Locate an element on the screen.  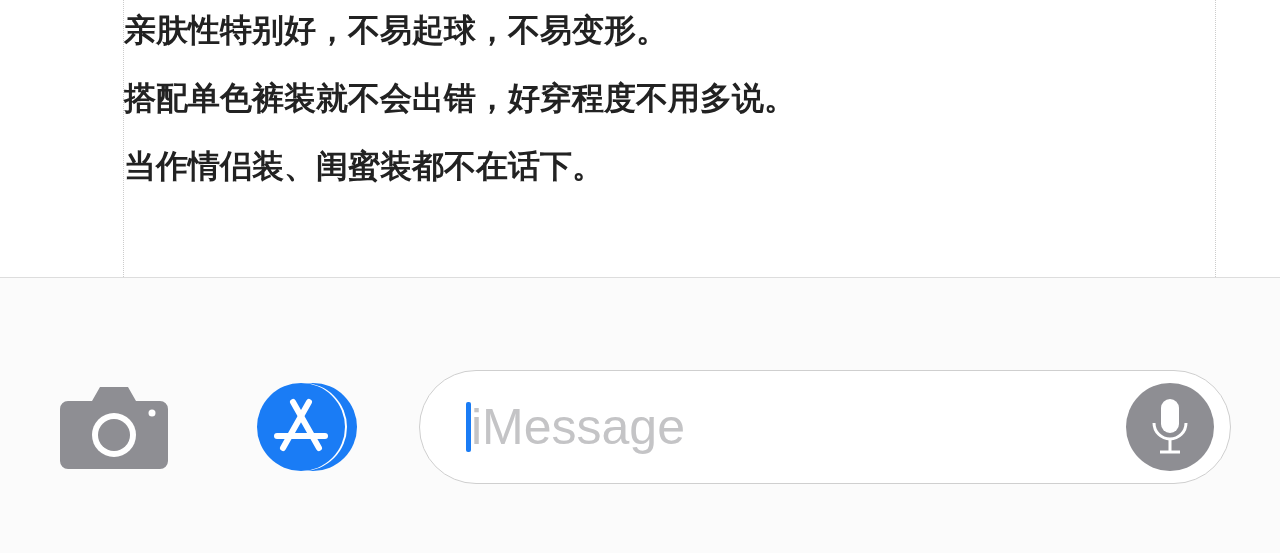
microphone-icon is located at coordinates (1170, 426).